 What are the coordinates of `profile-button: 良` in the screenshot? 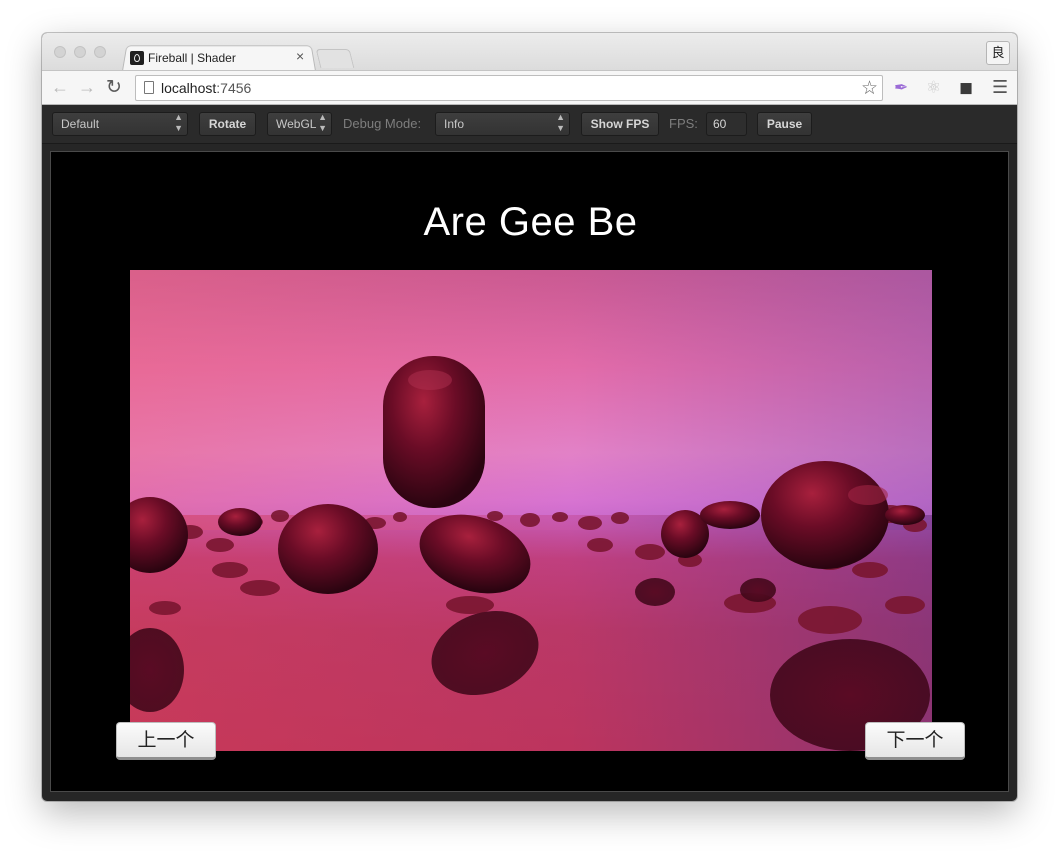 It's located at (998, 53).